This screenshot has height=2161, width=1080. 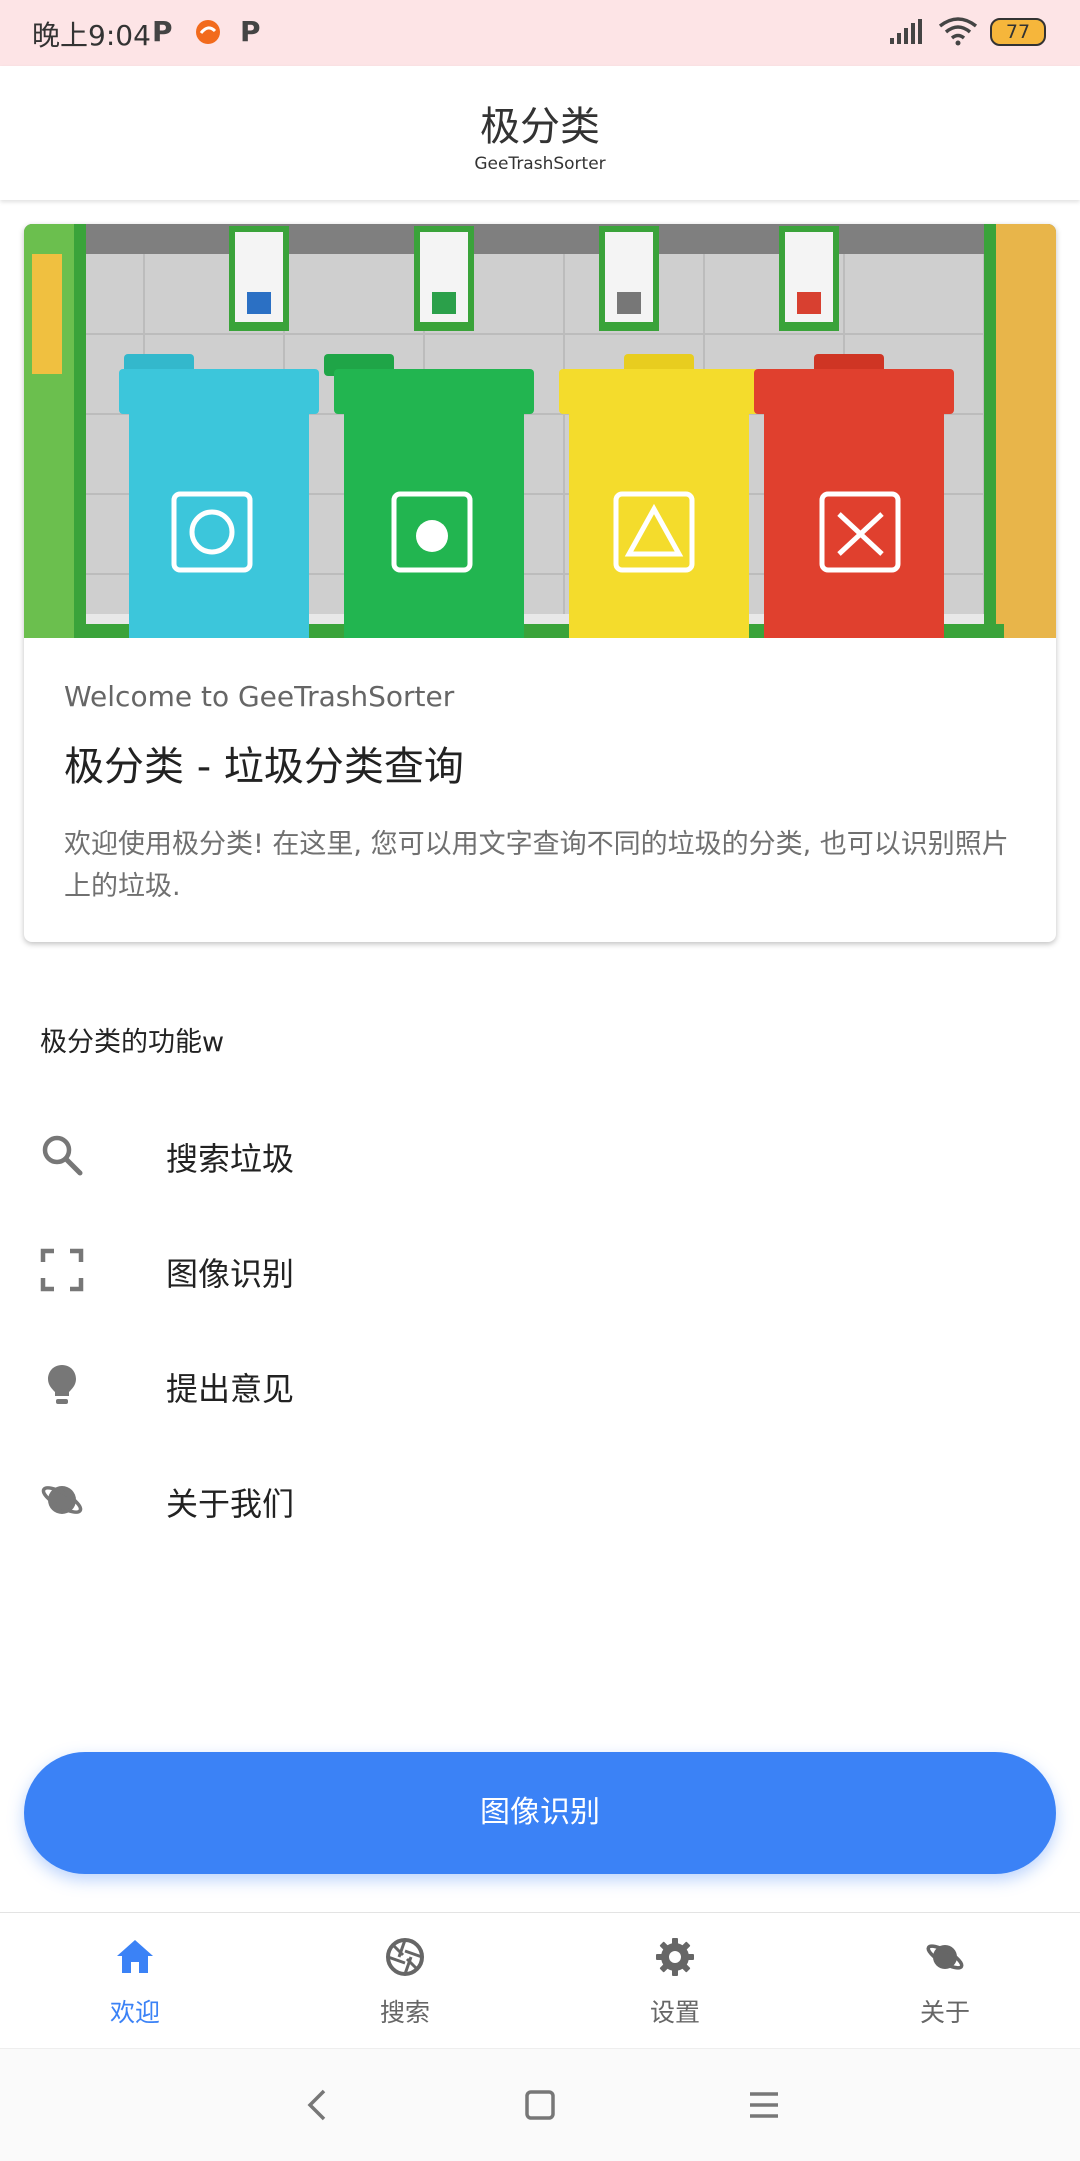 What do you see at coordinates (958, 31) in the screenshot?
I see `wifi-icon` at bounding box center [958, 31].